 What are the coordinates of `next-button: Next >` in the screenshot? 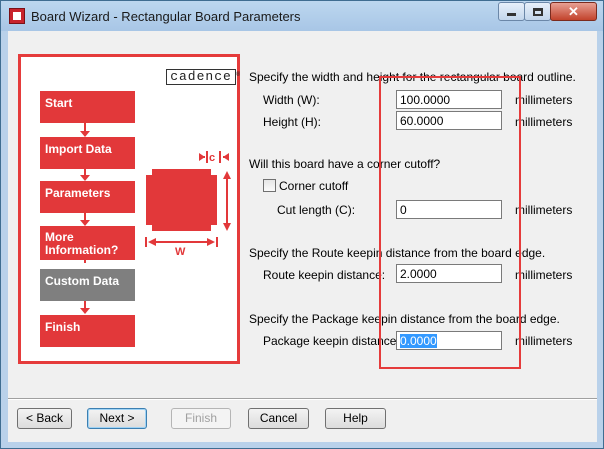 It's located at (117, 418).